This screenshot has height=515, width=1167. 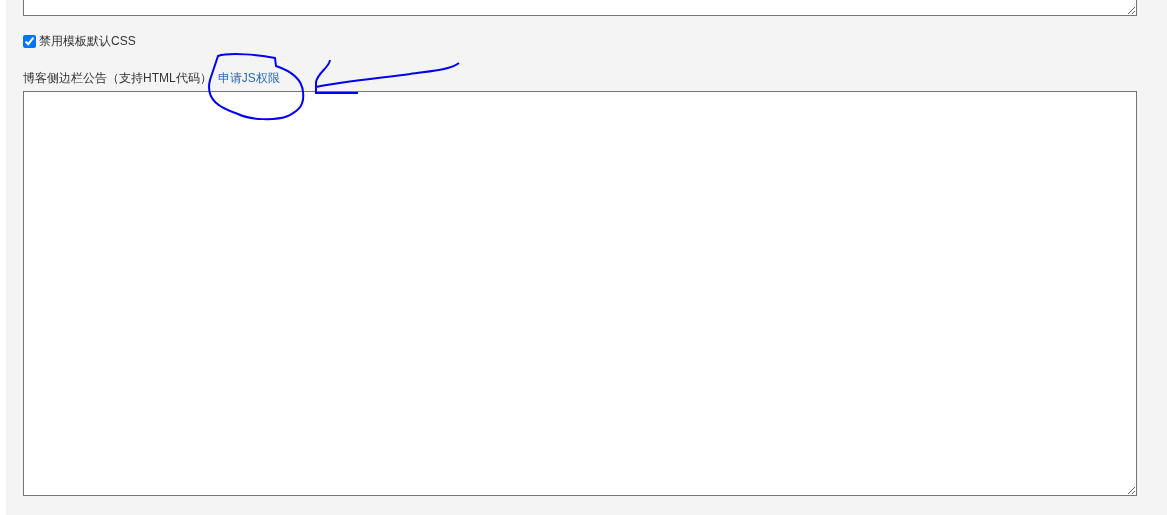 I want to click on checkbox, so click(x=29, y=41).